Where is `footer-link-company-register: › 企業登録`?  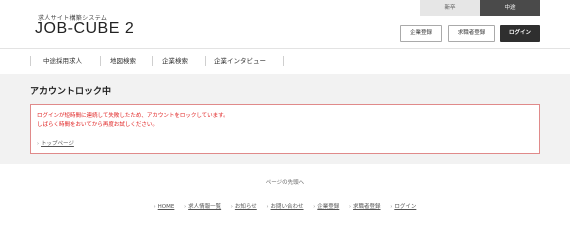 footer-link-company-register: › 企業登録 is located at coordinates (326, 206).